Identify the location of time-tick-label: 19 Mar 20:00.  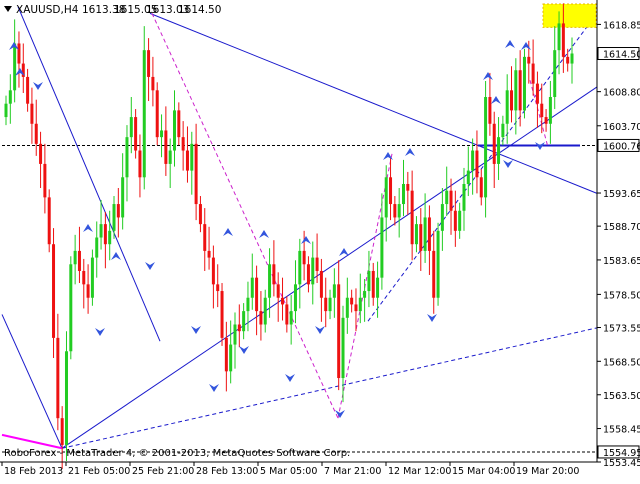
(547, 471).